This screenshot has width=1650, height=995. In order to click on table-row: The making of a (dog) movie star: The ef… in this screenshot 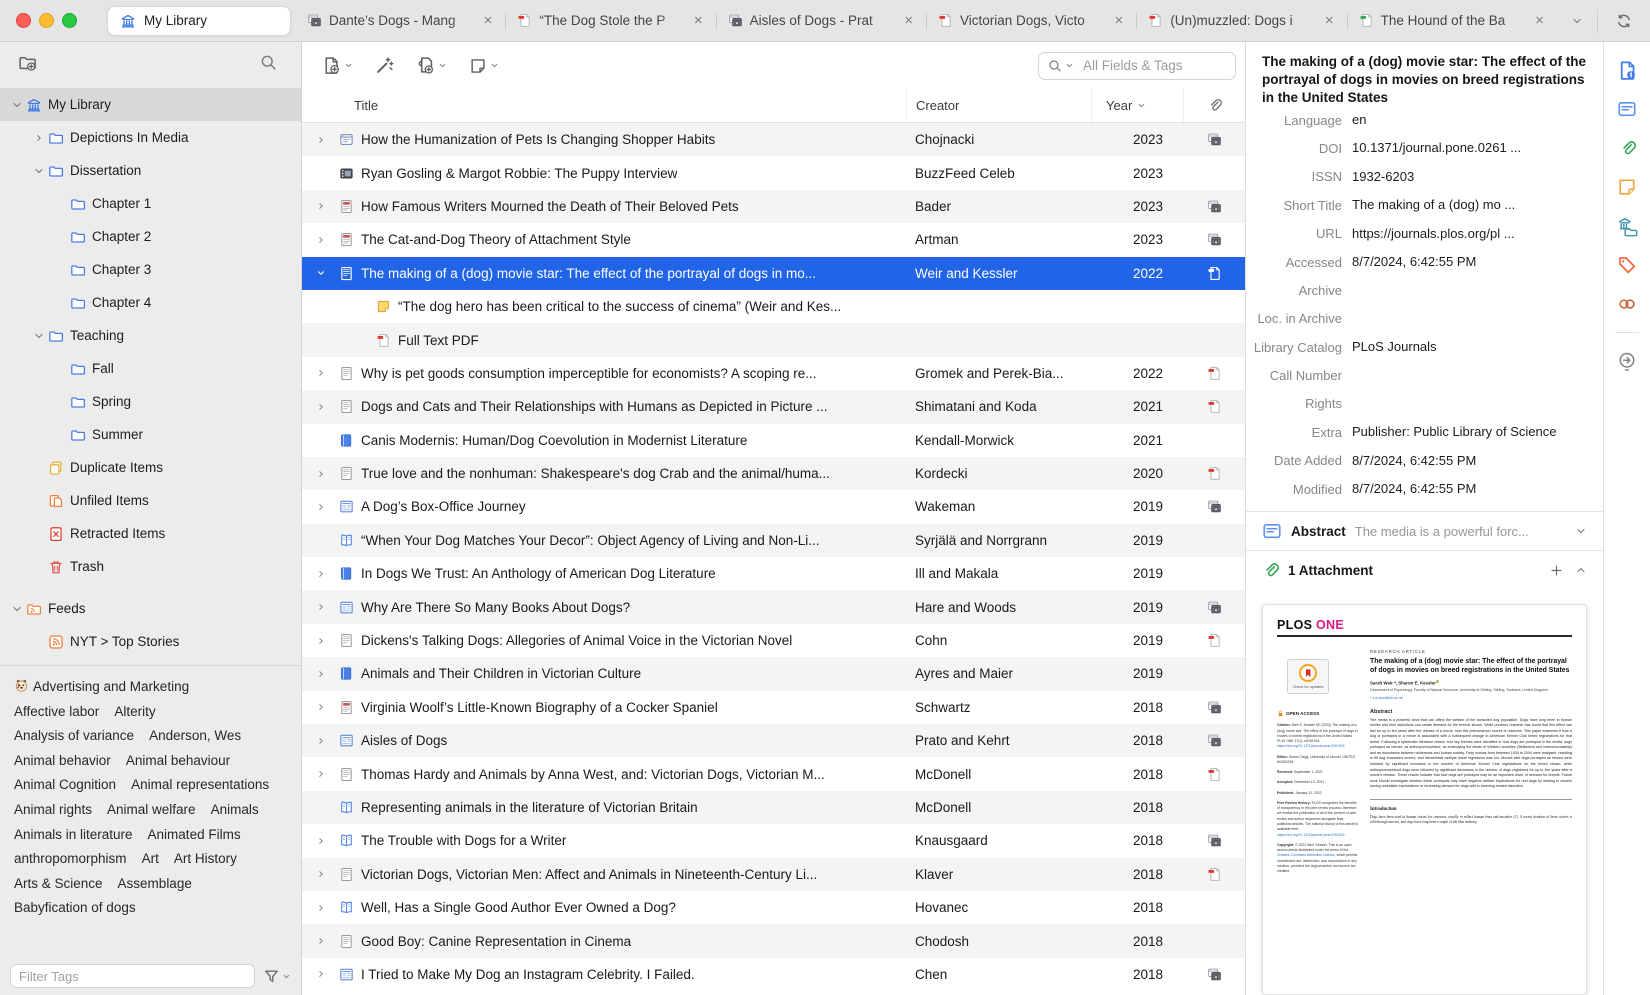, I will do `click(773, 273)`.